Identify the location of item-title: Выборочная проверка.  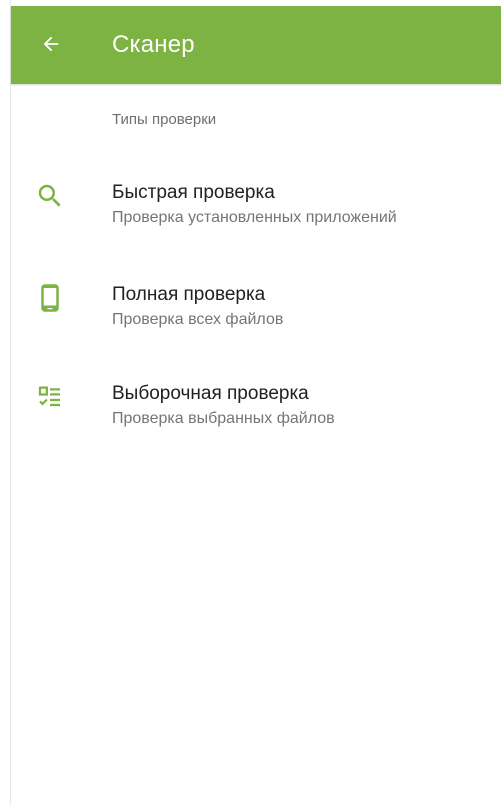
(210, 393).